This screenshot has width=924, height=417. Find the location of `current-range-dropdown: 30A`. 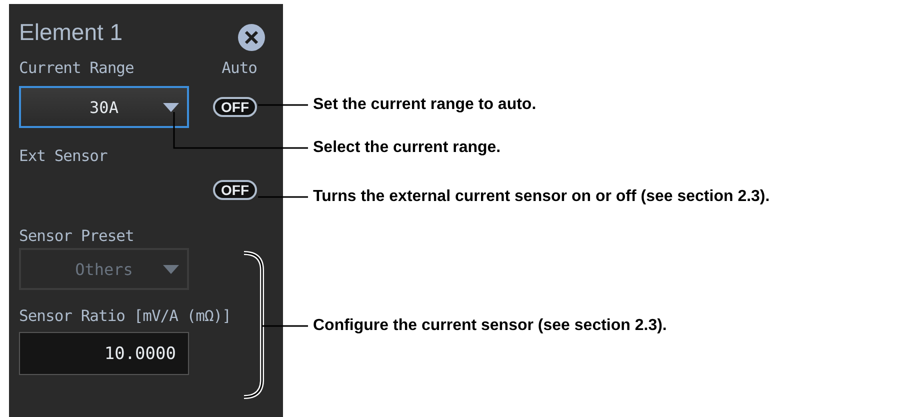

current-range-dropdown: 30A is located at coordinates (104, 107).